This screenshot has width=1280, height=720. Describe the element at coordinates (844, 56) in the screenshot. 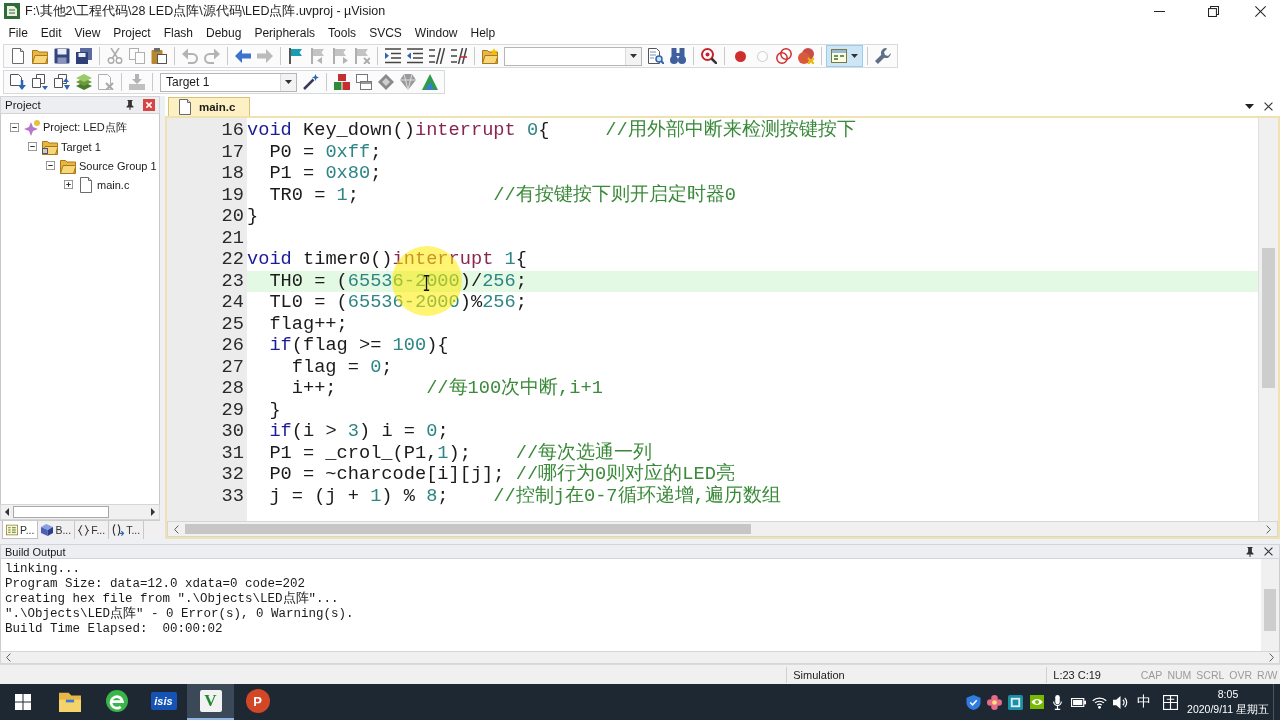

I see `window-layout-button` at that location.